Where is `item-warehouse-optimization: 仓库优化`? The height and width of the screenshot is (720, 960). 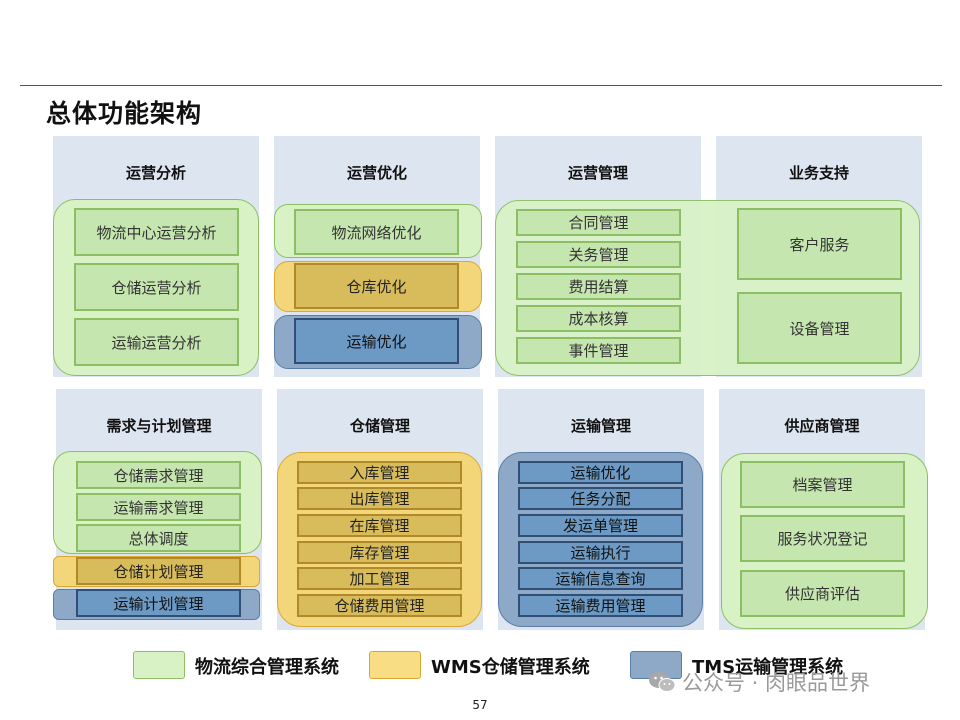 item-warehouse-optimization: 仓库优化 is located at coordinates (376, 286).